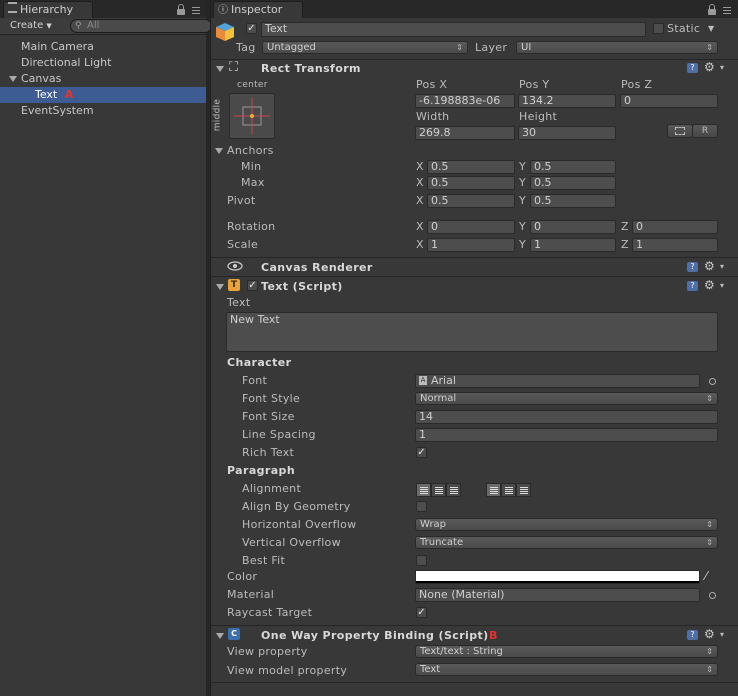 The image size is (738, 696). What do you see at coordinates (471, 245) in the screenshot?
I see `scale-x-field: 1` at bounding box center [471, 245].